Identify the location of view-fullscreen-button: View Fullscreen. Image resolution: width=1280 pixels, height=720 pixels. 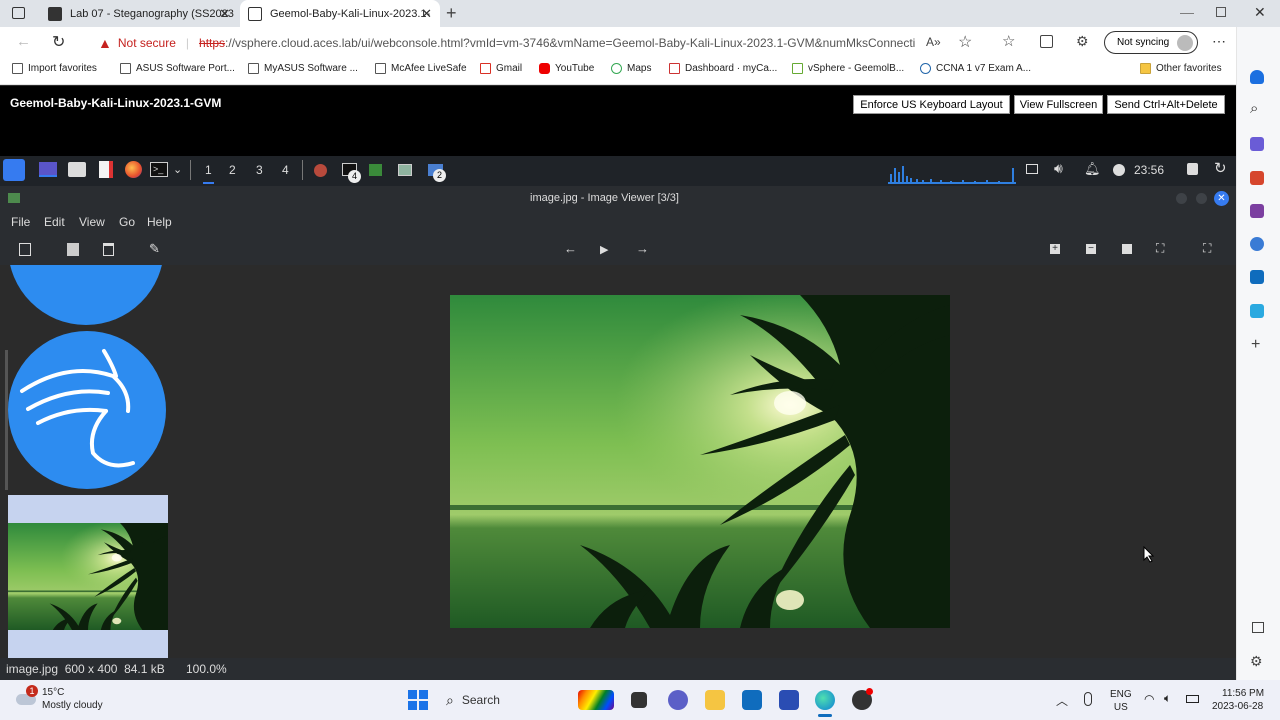
(1058, 104).